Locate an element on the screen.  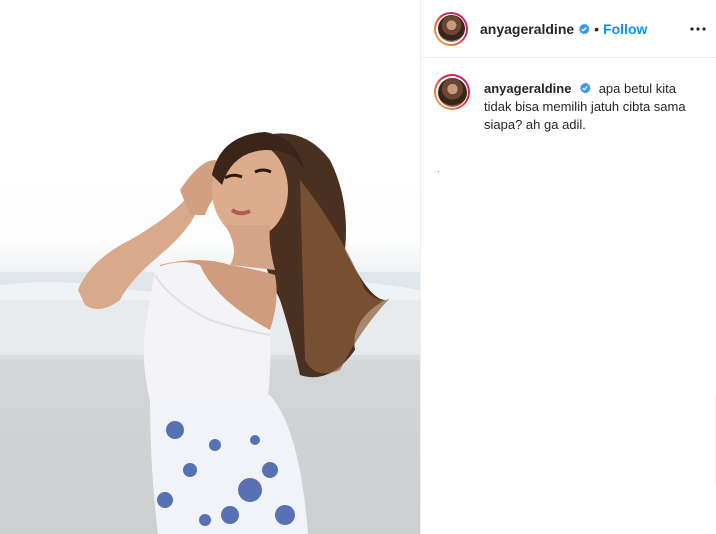
caption-avatar is located at coordinates (452, 92).